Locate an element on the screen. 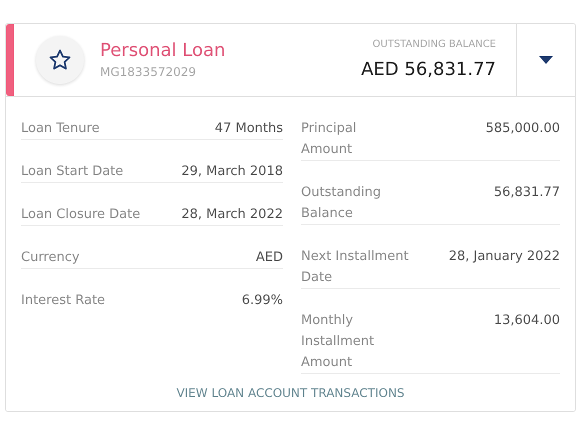 Image resolution: width=581 pixels, height=421 pixels. detail-value: 585,000.00 is located at coordinates (523, 129).